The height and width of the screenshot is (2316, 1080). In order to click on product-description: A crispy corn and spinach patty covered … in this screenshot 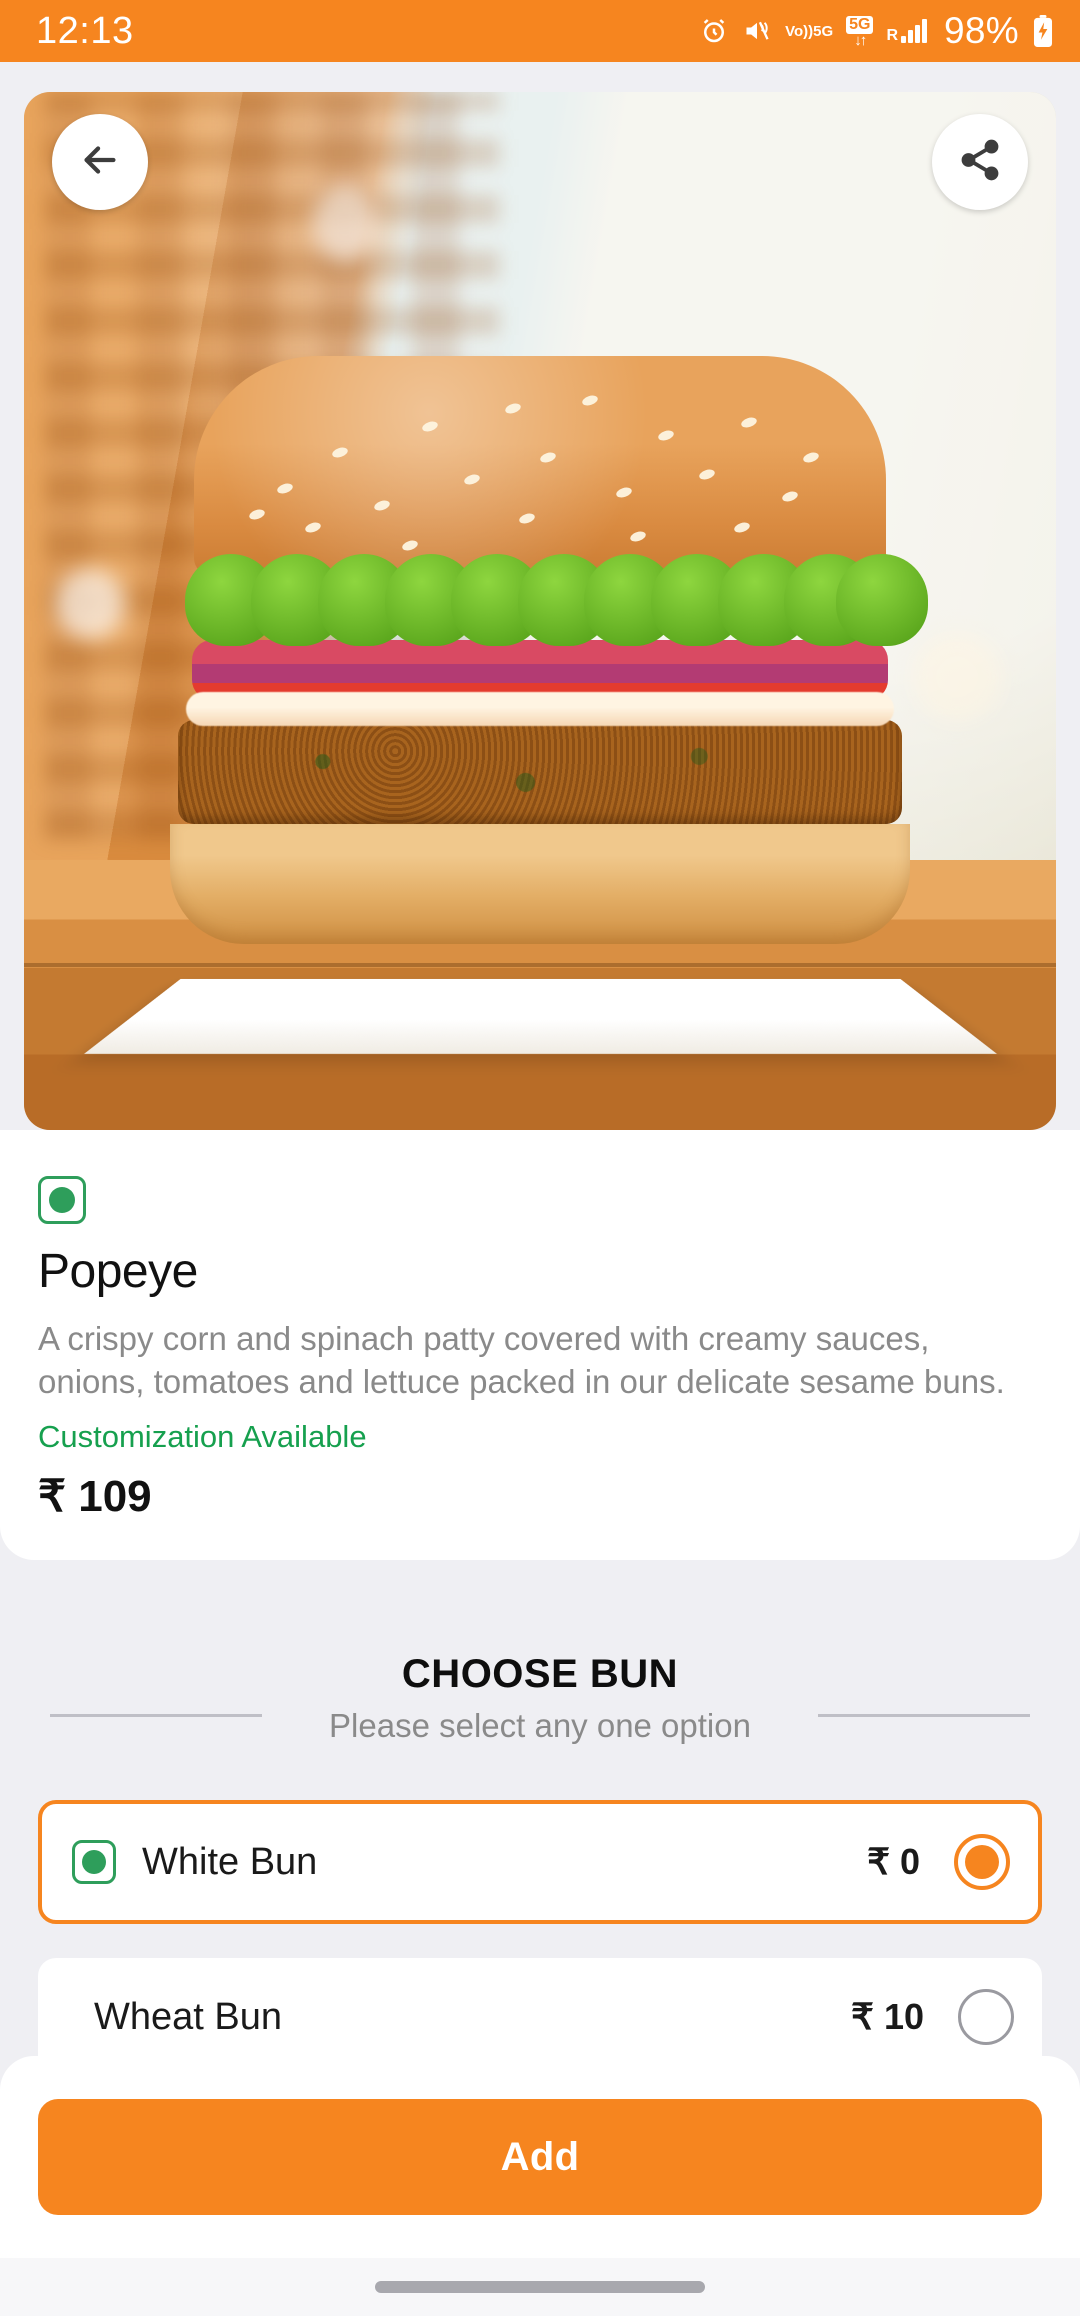, I will do `click(521, 1360)`.